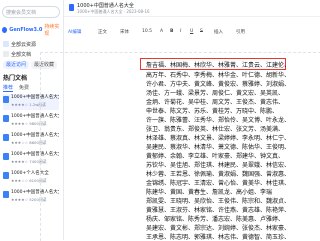 The width and height of the screenshot is (320, 241). I want to click on document-header: 1000+中国普通人名大全 1000+中国普通人名大全 · 2023-08-16, so click(192, 8).